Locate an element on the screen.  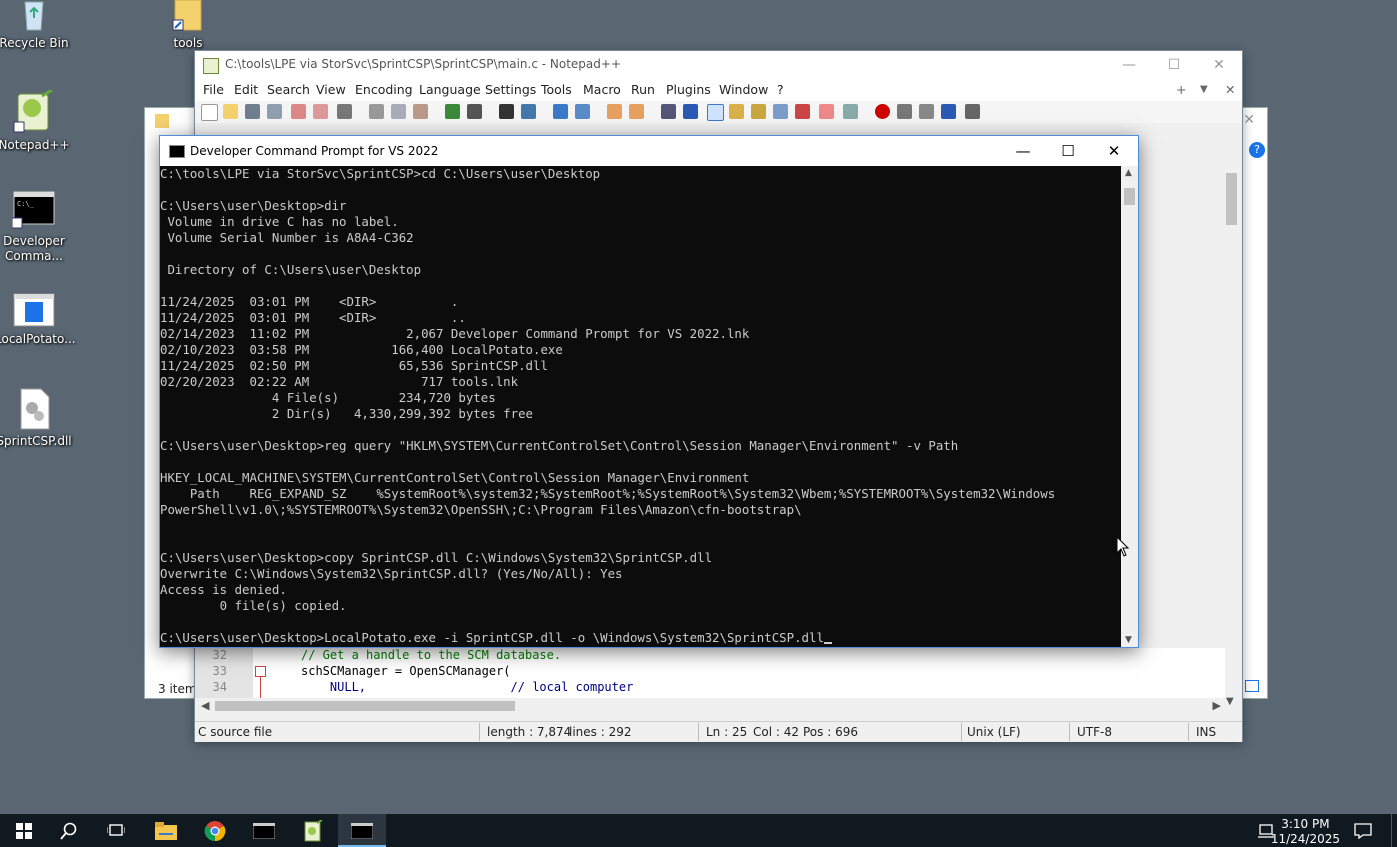
console-scrollbar: ▲ ▼ is located at coordinates (1129, 406).